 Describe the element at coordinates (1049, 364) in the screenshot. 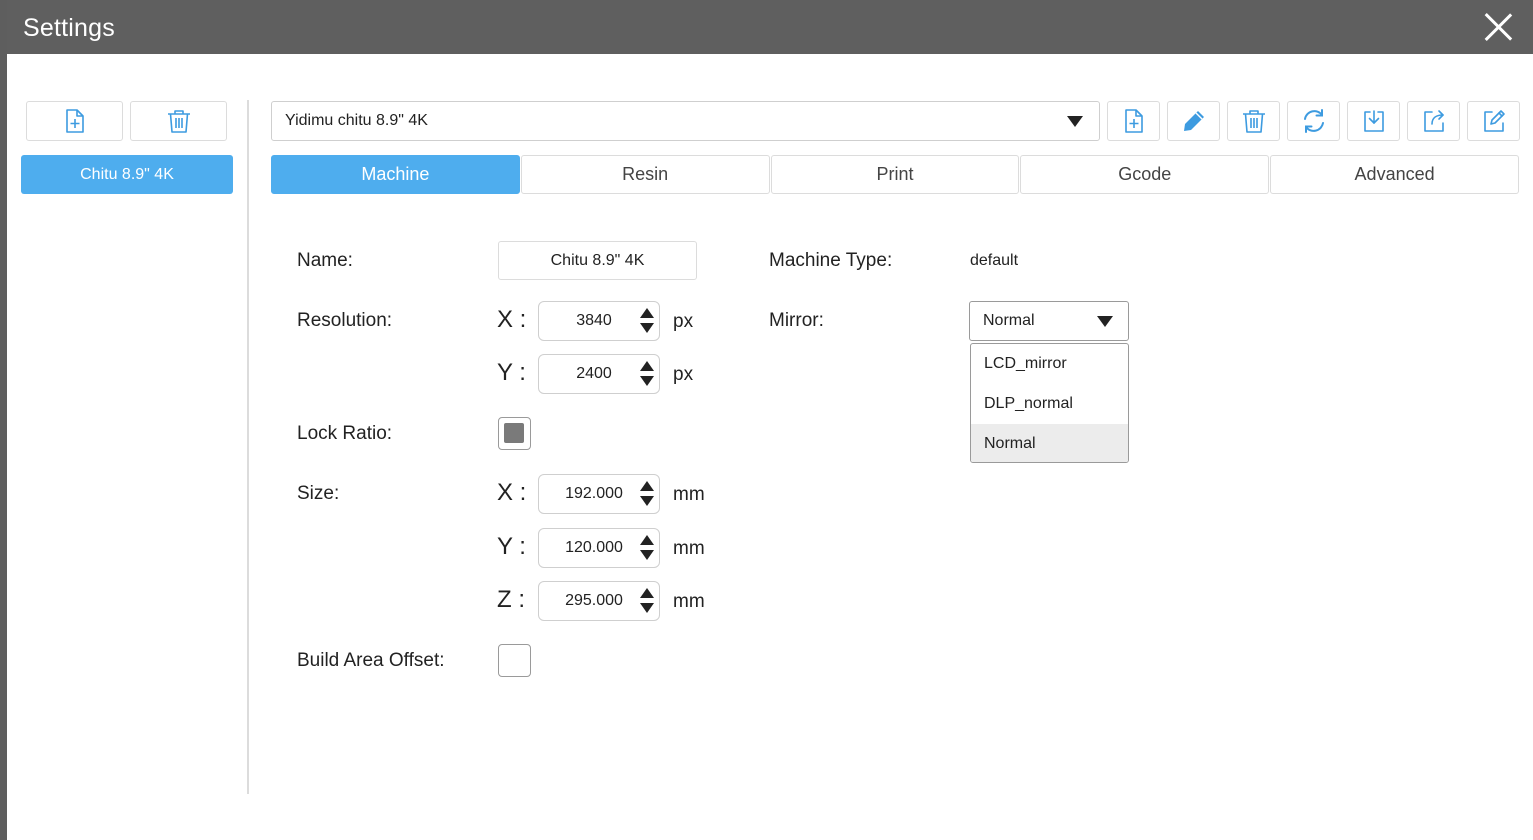

I see `mirror-option-lcd-mirror: LCD_mirror` at that location.